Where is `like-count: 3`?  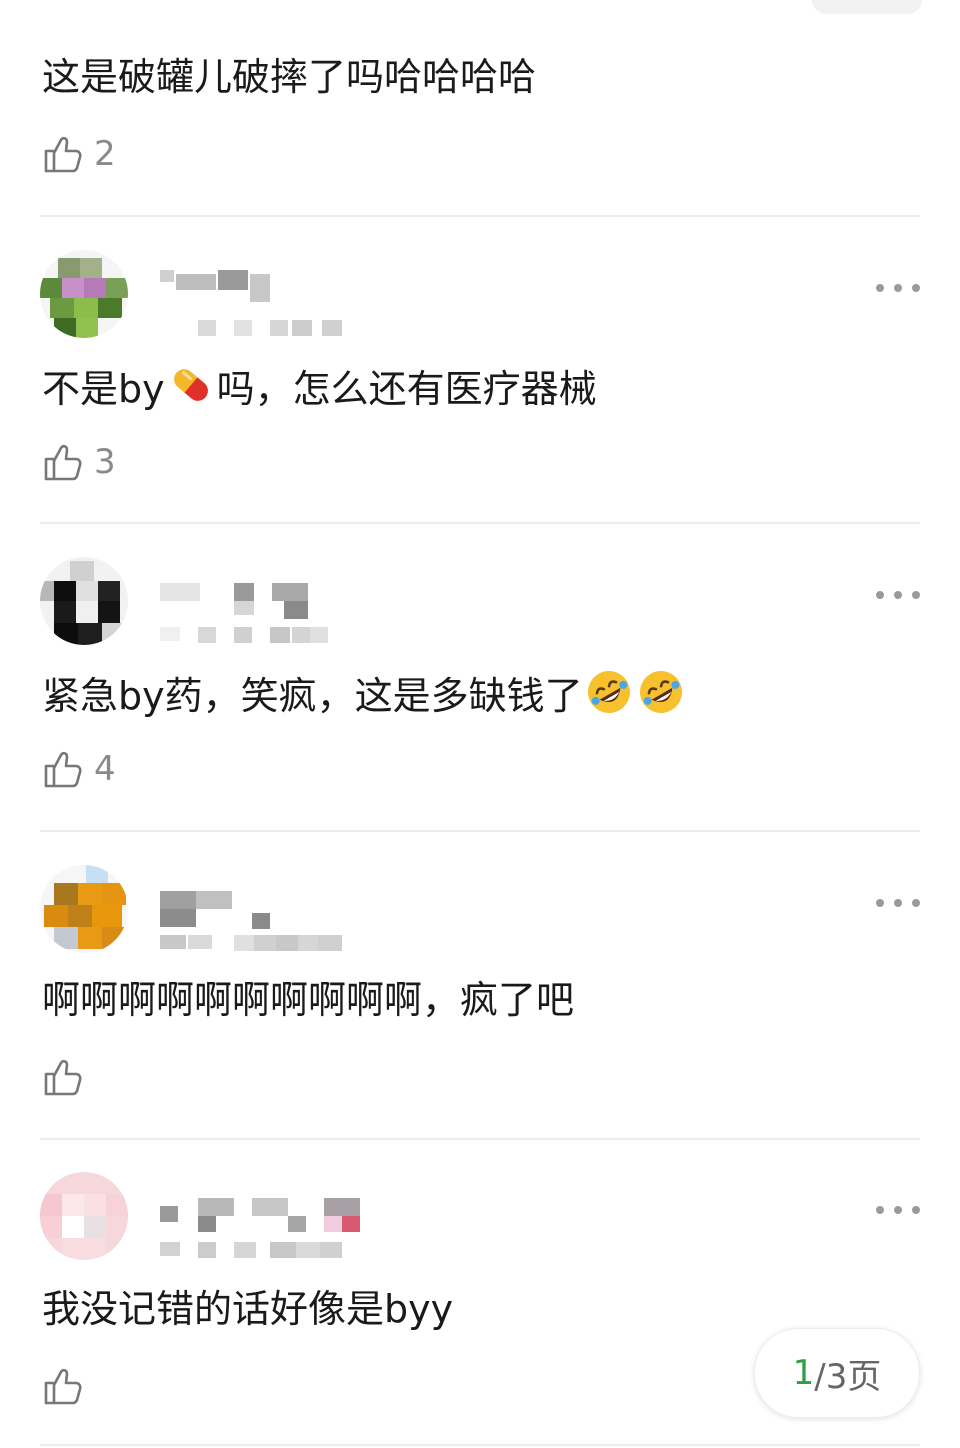 like-count: 3 is located at coordinates (105, 462).